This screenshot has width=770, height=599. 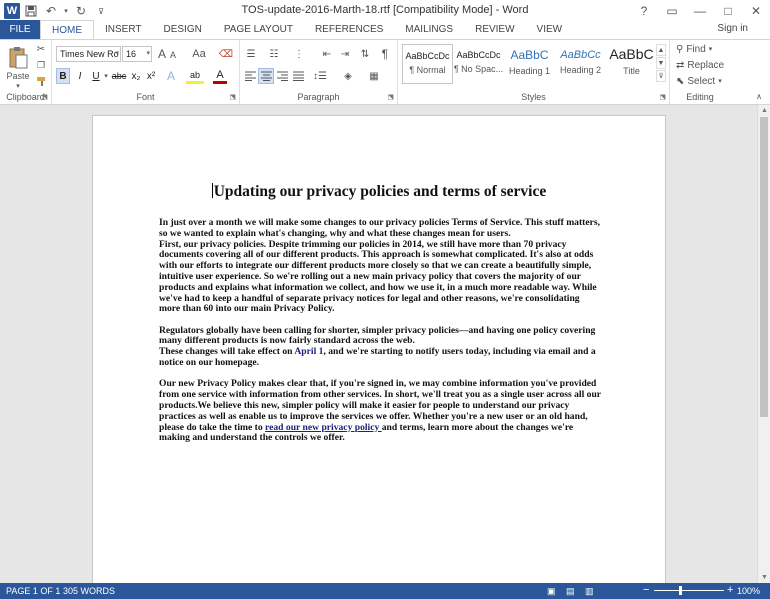 I want to click on editing-group-label: Editing, so click(x=700, y=97).